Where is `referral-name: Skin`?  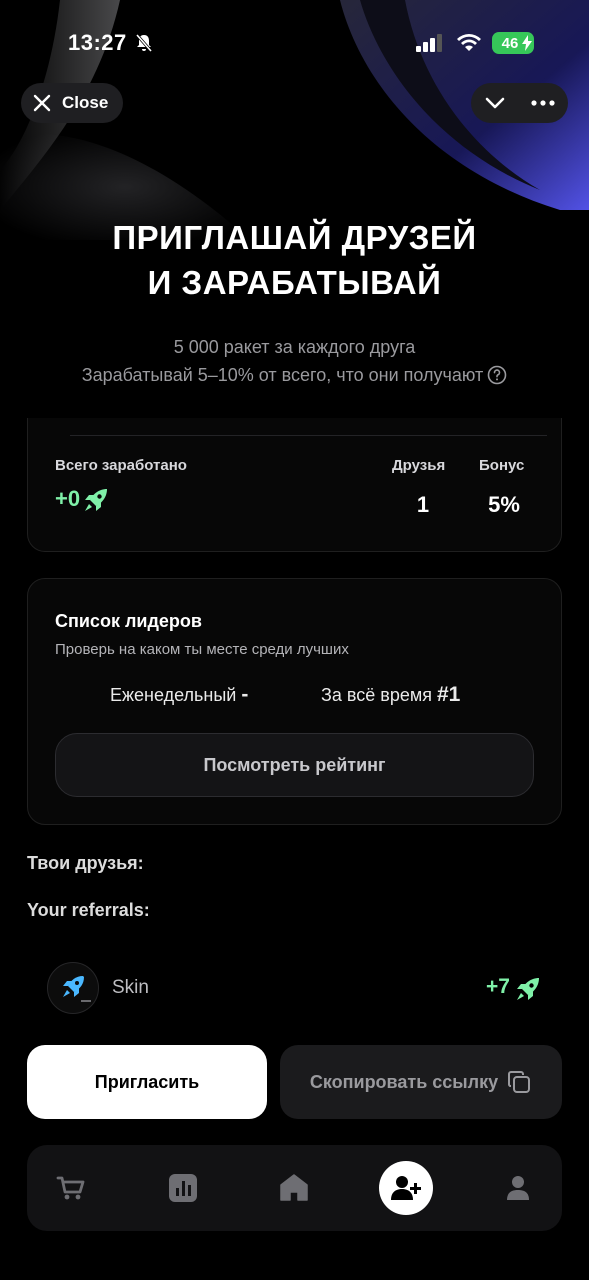
referral-name: Skin is located at coordinates (130, 987).